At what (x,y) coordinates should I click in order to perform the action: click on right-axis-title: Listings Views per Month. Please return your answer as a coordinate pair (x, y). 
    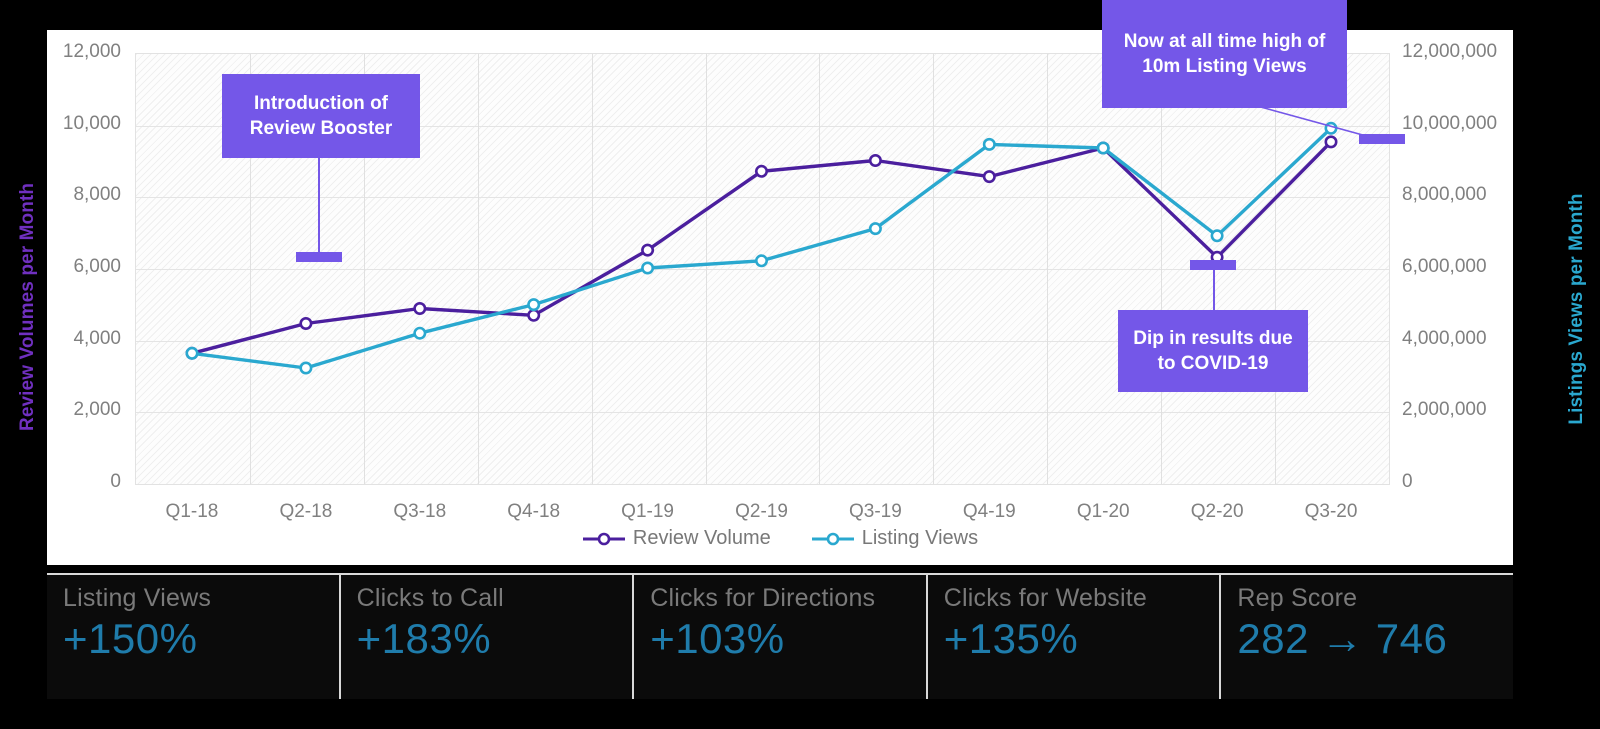
    Looking at the image, I should click on (1576, 309).